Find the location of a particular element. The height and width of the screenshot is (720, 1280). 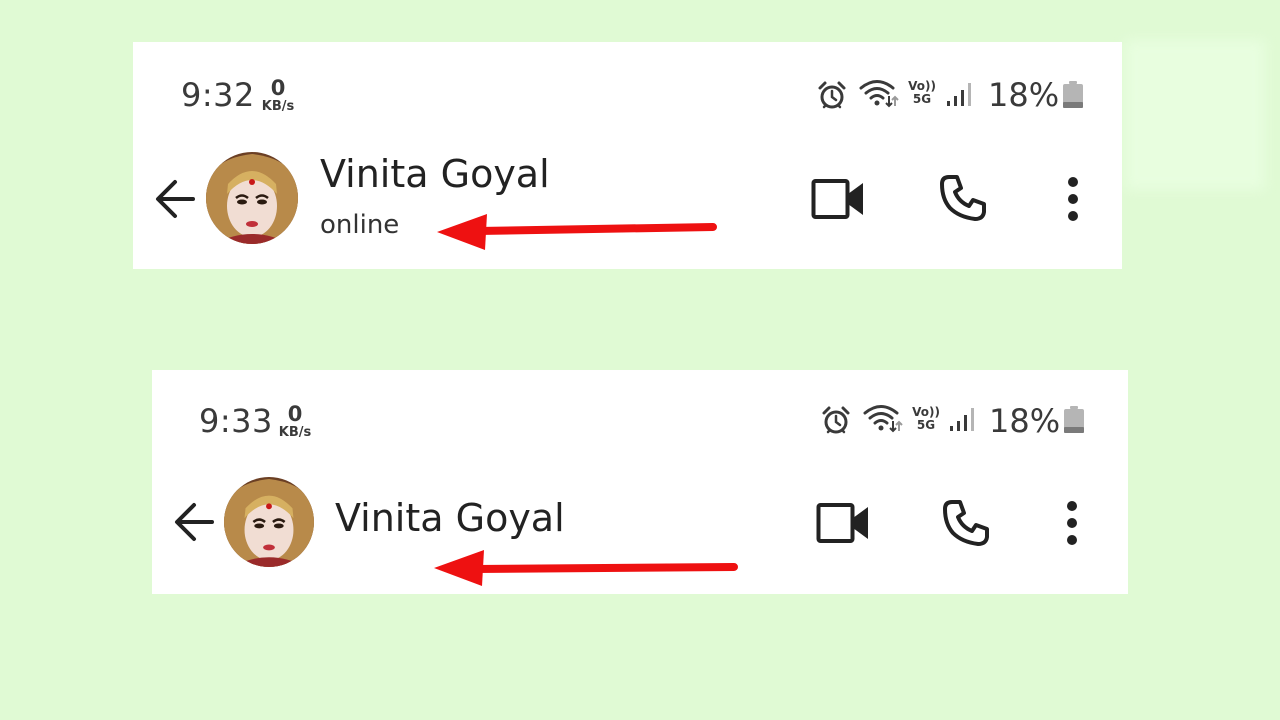

status-bar: 9:33 0 KB/s Vo)) 5G 18% is located at coordinates (640, 420).